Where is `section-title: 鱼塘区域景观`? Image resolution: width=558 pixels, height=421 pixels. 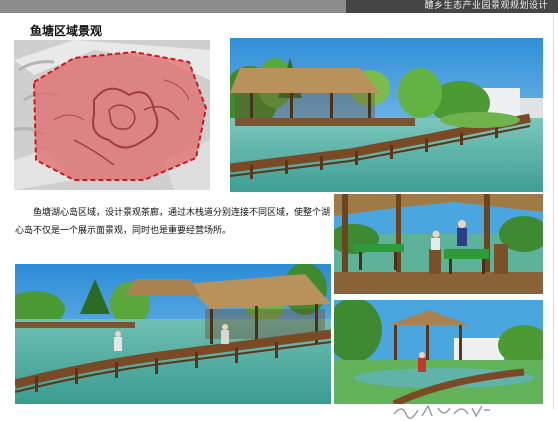
section-title: 鱼塘区域景观 is located at coordinates (66, 31).